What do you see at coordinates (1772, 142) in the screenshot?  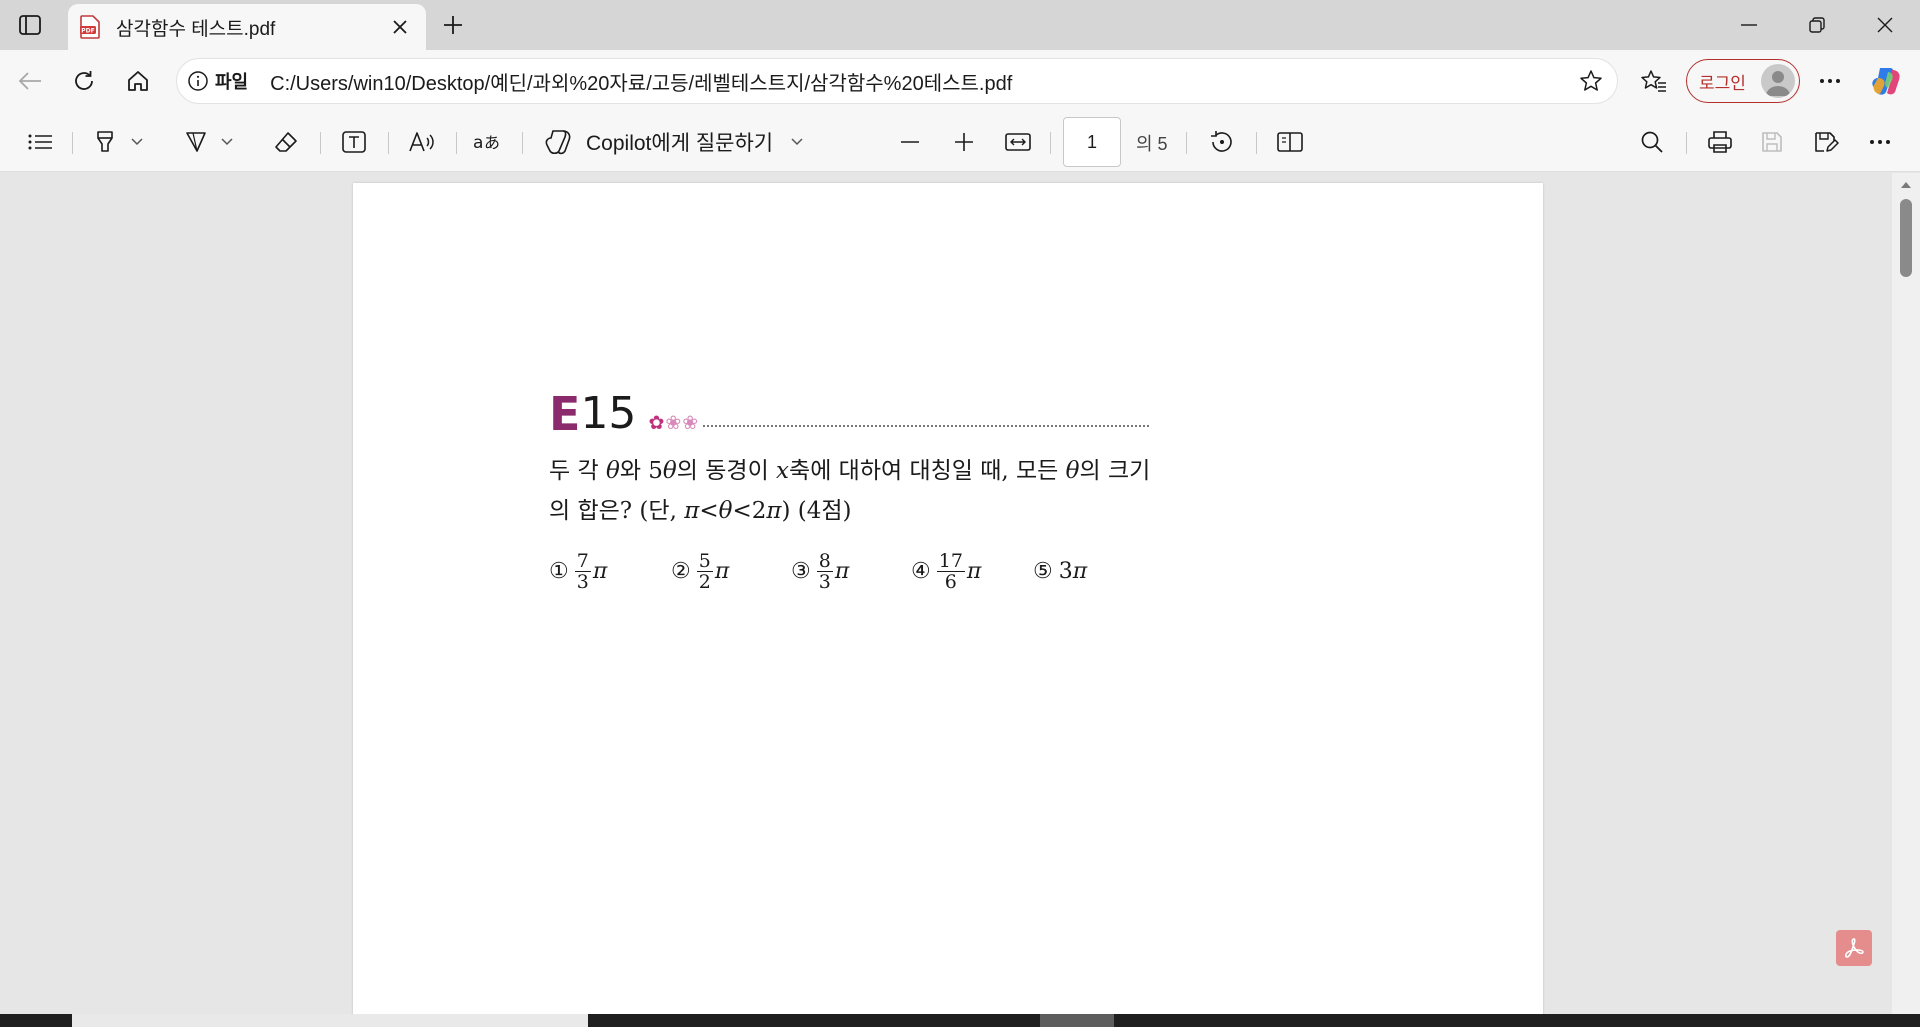 I see `save-icon` at bounding box center [1772, 142].